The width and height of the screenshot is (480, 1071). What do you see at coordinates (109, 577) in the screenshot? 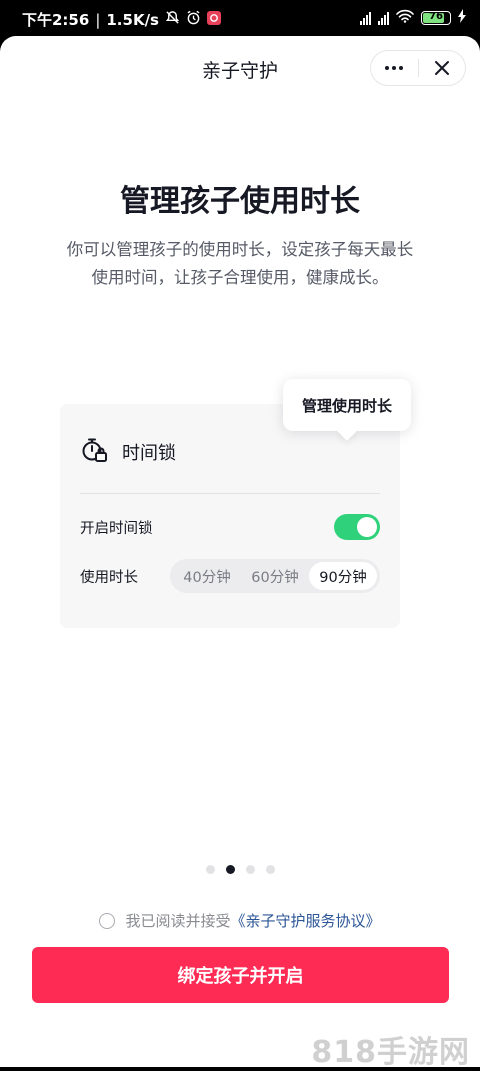
I see `duration-label: 使用时长` at bounding box center [109, 577].